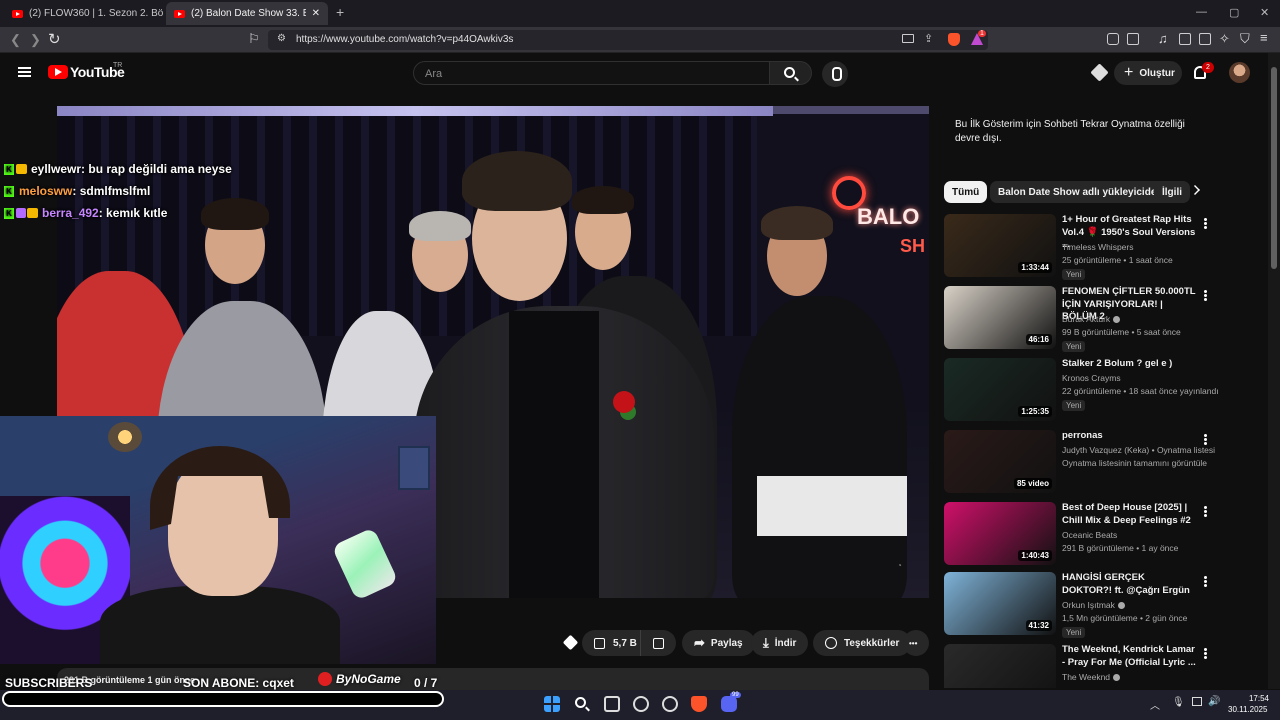 This screenshot has height=720, width=1280. I want to click on more-actions-button: •••, so click(916, 643).